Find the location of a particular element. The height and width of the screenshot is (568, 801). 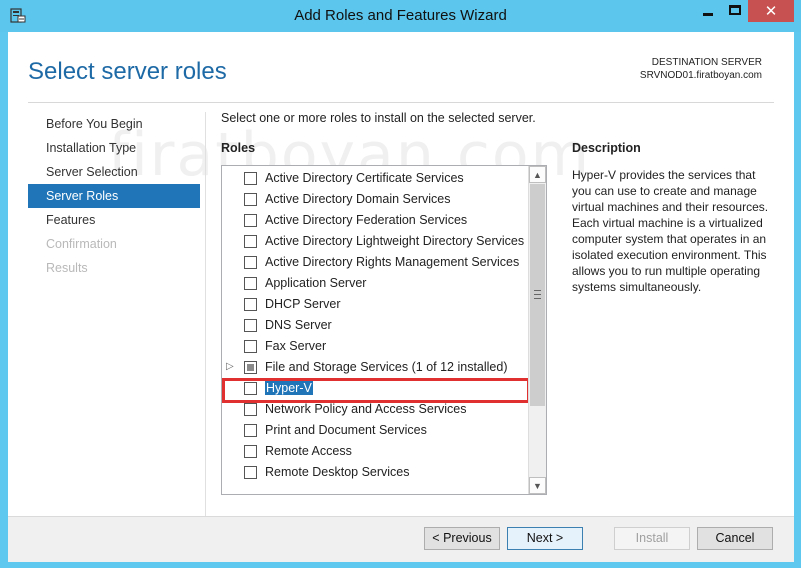

window-title: Add Roles and Features Wizard is located at coordinates (400, 15).